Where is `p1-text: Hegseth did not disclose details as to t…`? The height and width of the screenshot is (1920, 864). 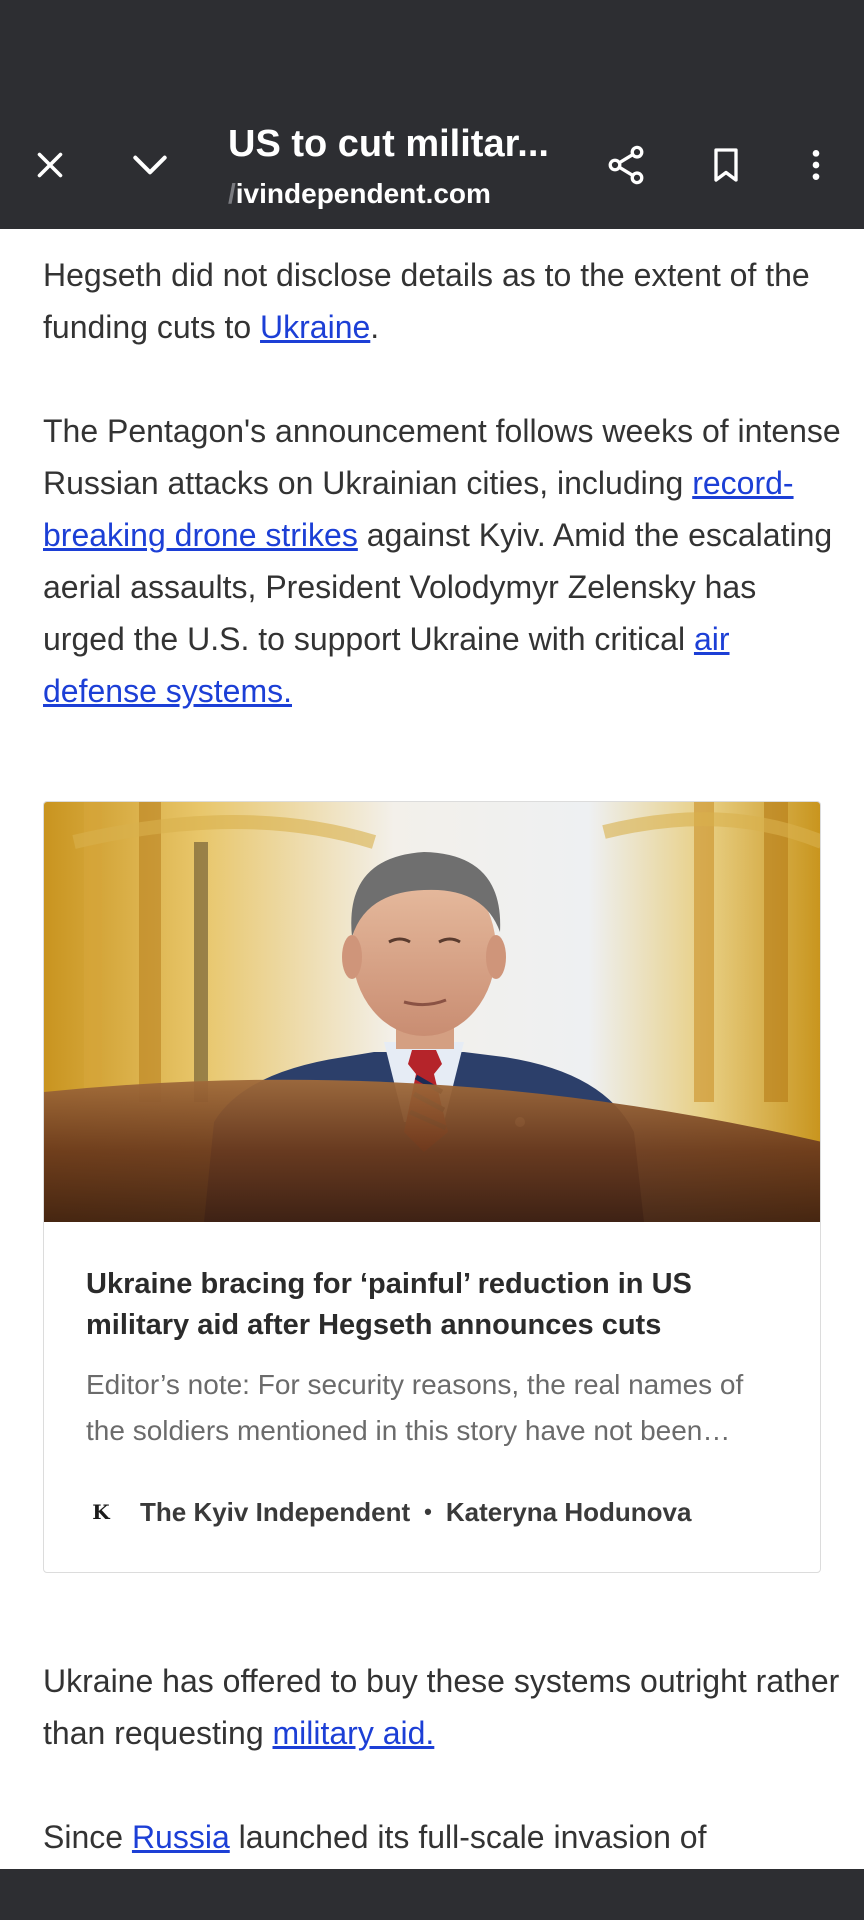 p1-text: Hegseth did not disclose details as to t… is located at coordinates (426, 301).